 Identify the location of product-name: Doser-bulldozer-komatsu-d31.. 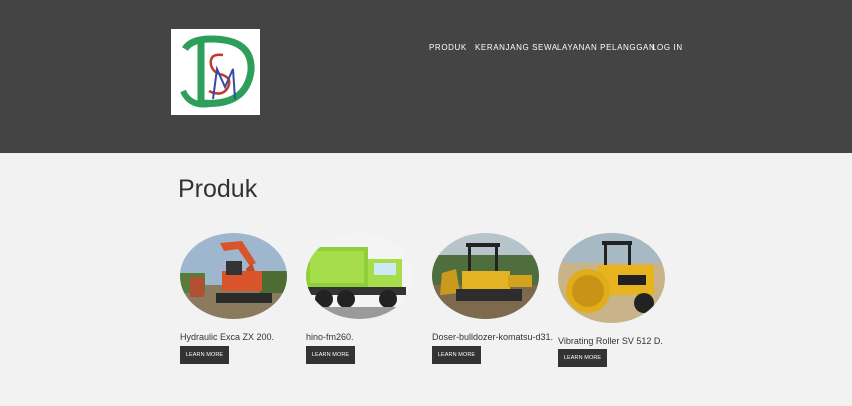
(493, 337).